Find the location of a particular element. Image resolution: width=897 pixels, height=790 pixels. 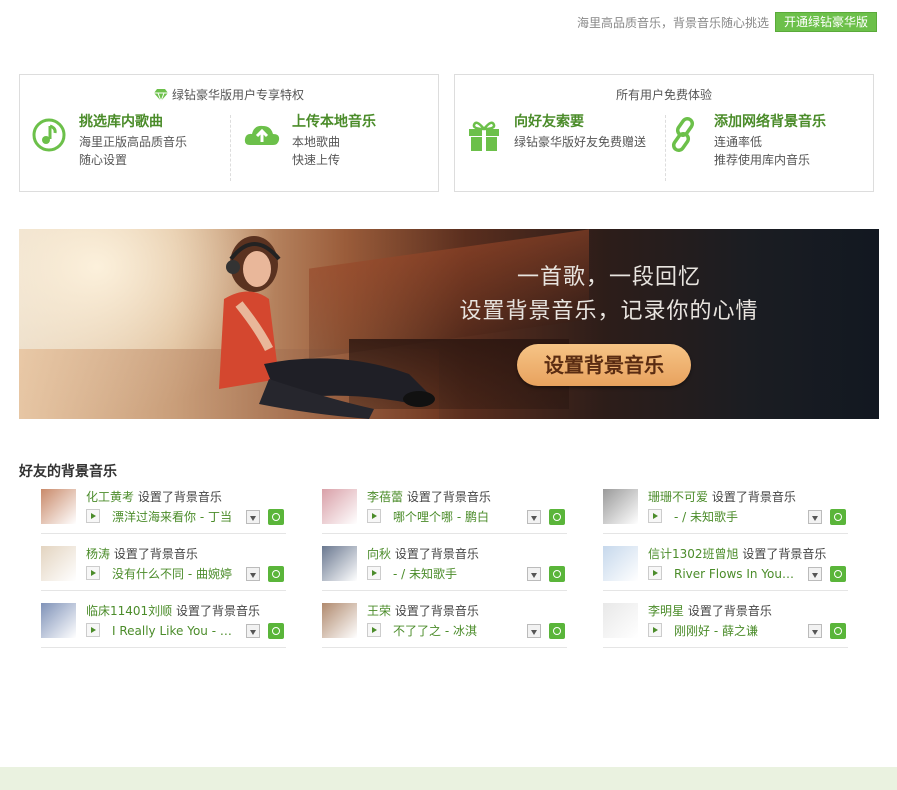

friend-line: 王荣 设置了背景音乐 is located at coordinates (423, 611).